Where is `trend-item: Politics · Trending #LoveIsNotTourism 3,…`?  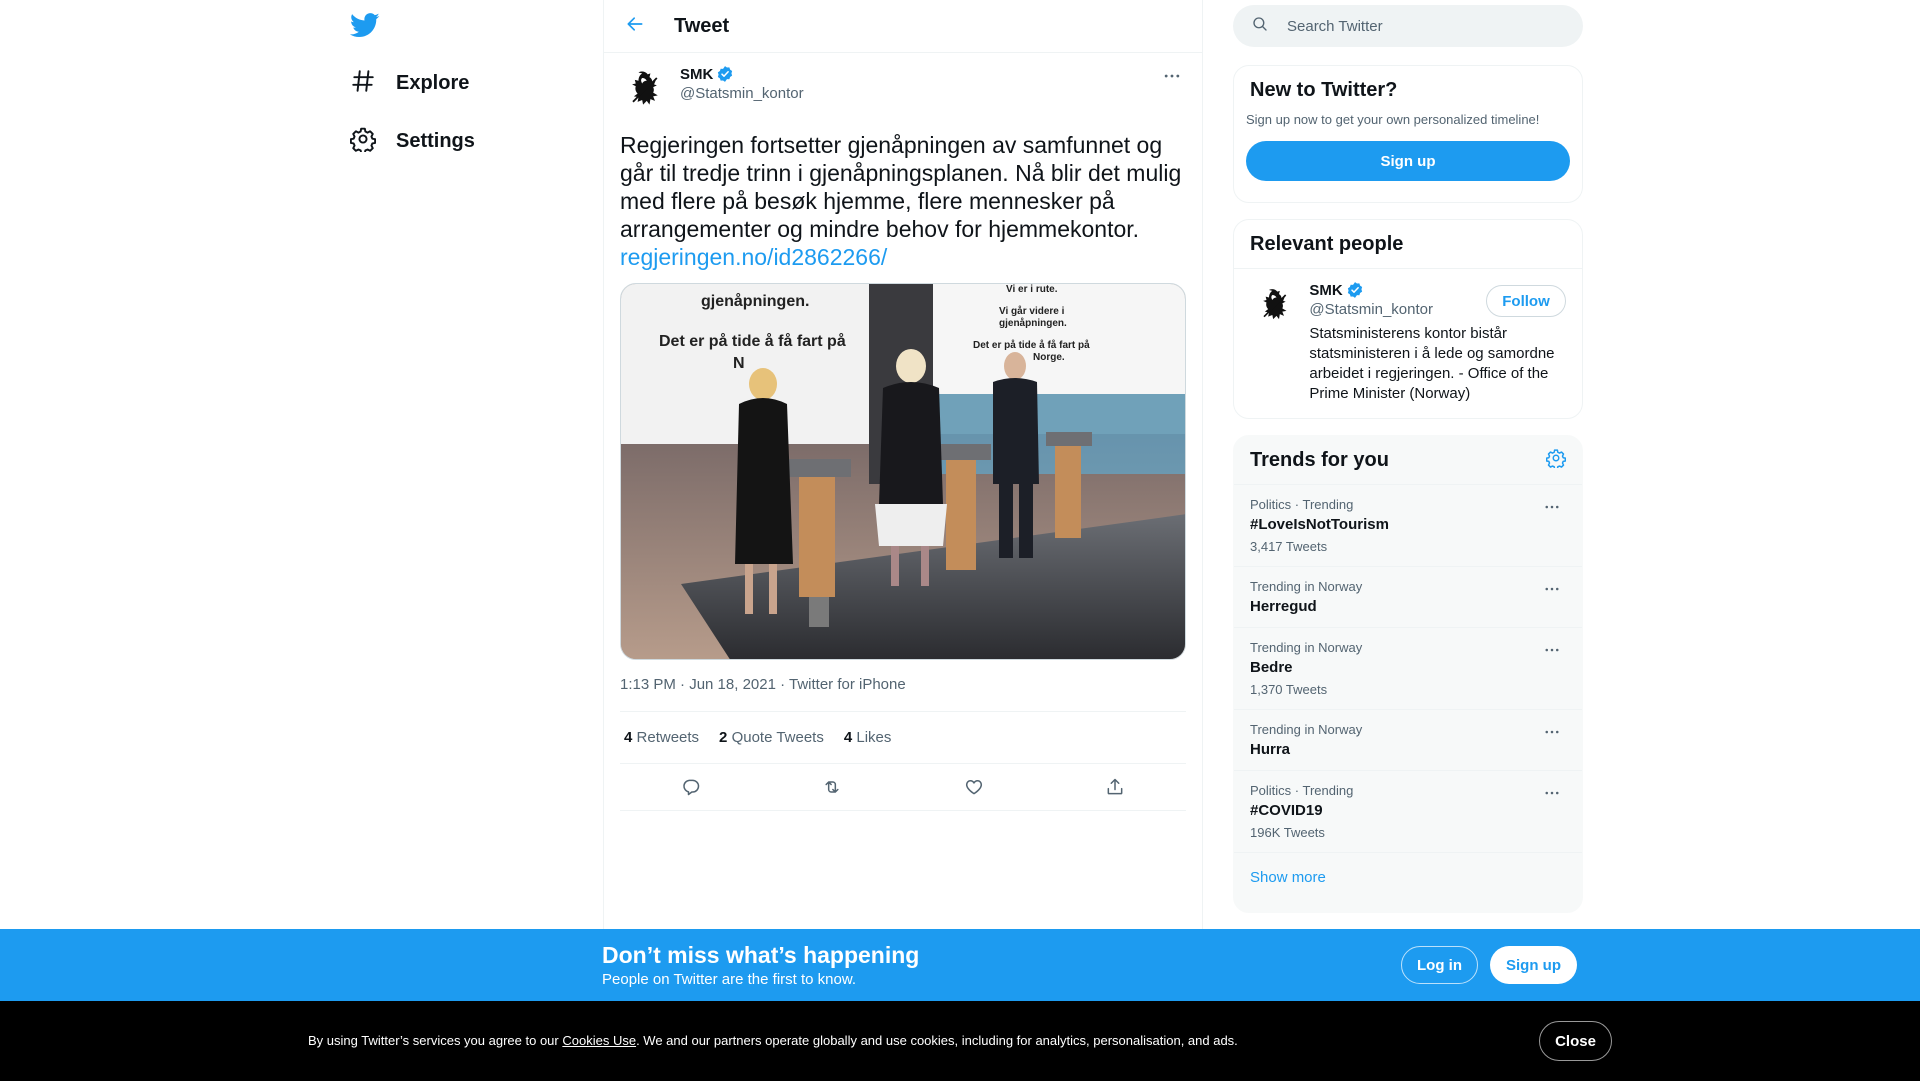
trend-item: Politics · Trending #LoveIsNotTourism 3,… is located at coordinates (1408, 526).